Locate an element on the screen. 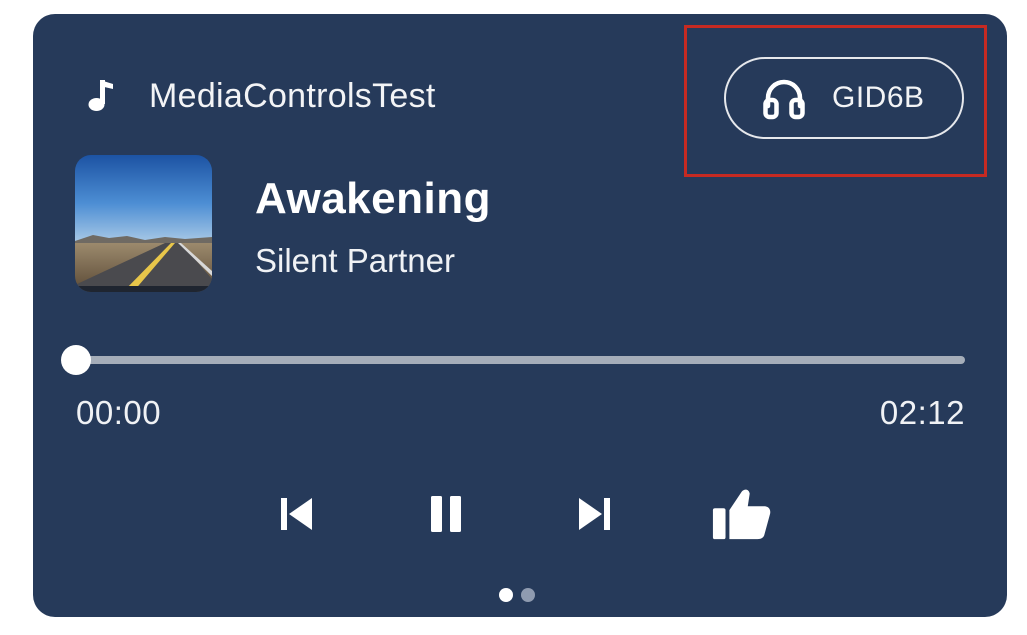  thumbs-up-icon is located at coordinates (741, 514).